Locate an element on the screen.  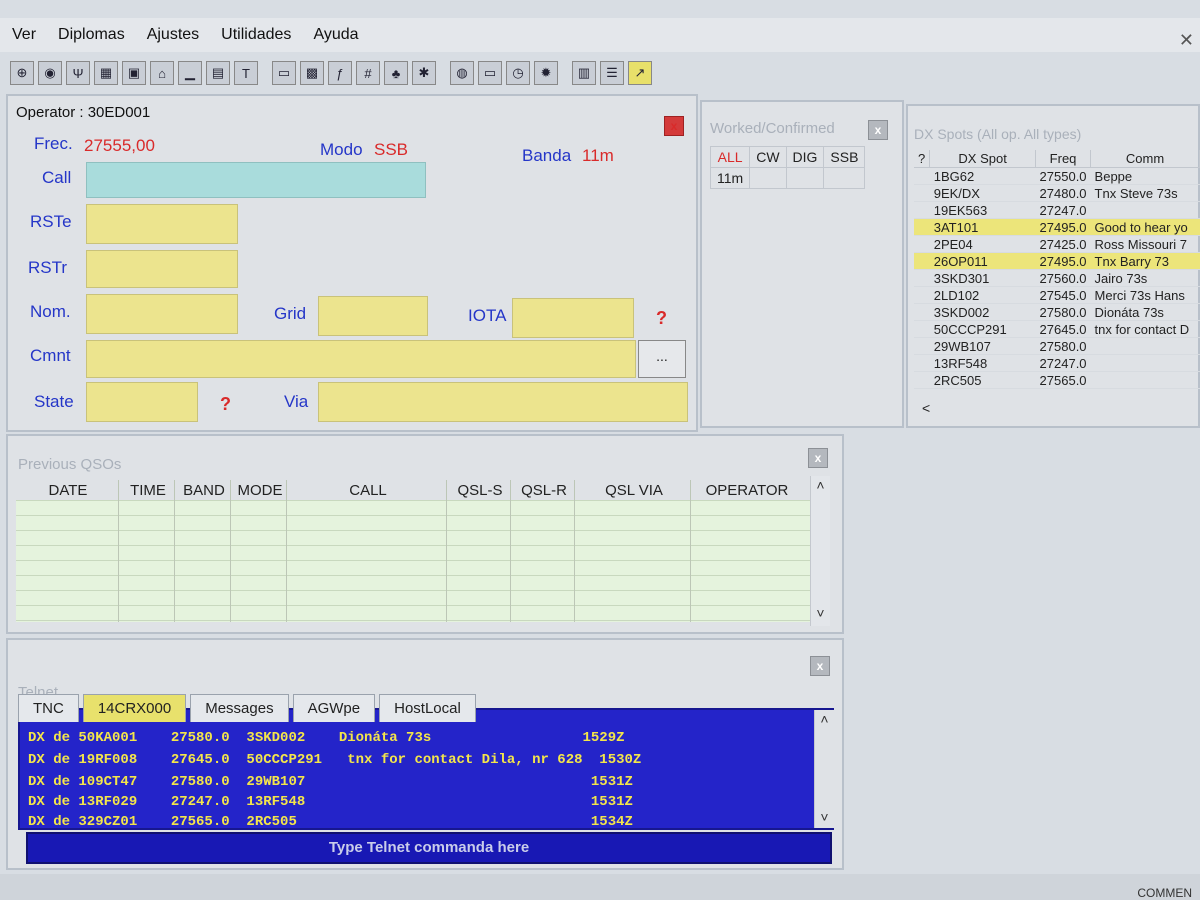
worked-col-all: ALL is located at coordinates (730, 157).